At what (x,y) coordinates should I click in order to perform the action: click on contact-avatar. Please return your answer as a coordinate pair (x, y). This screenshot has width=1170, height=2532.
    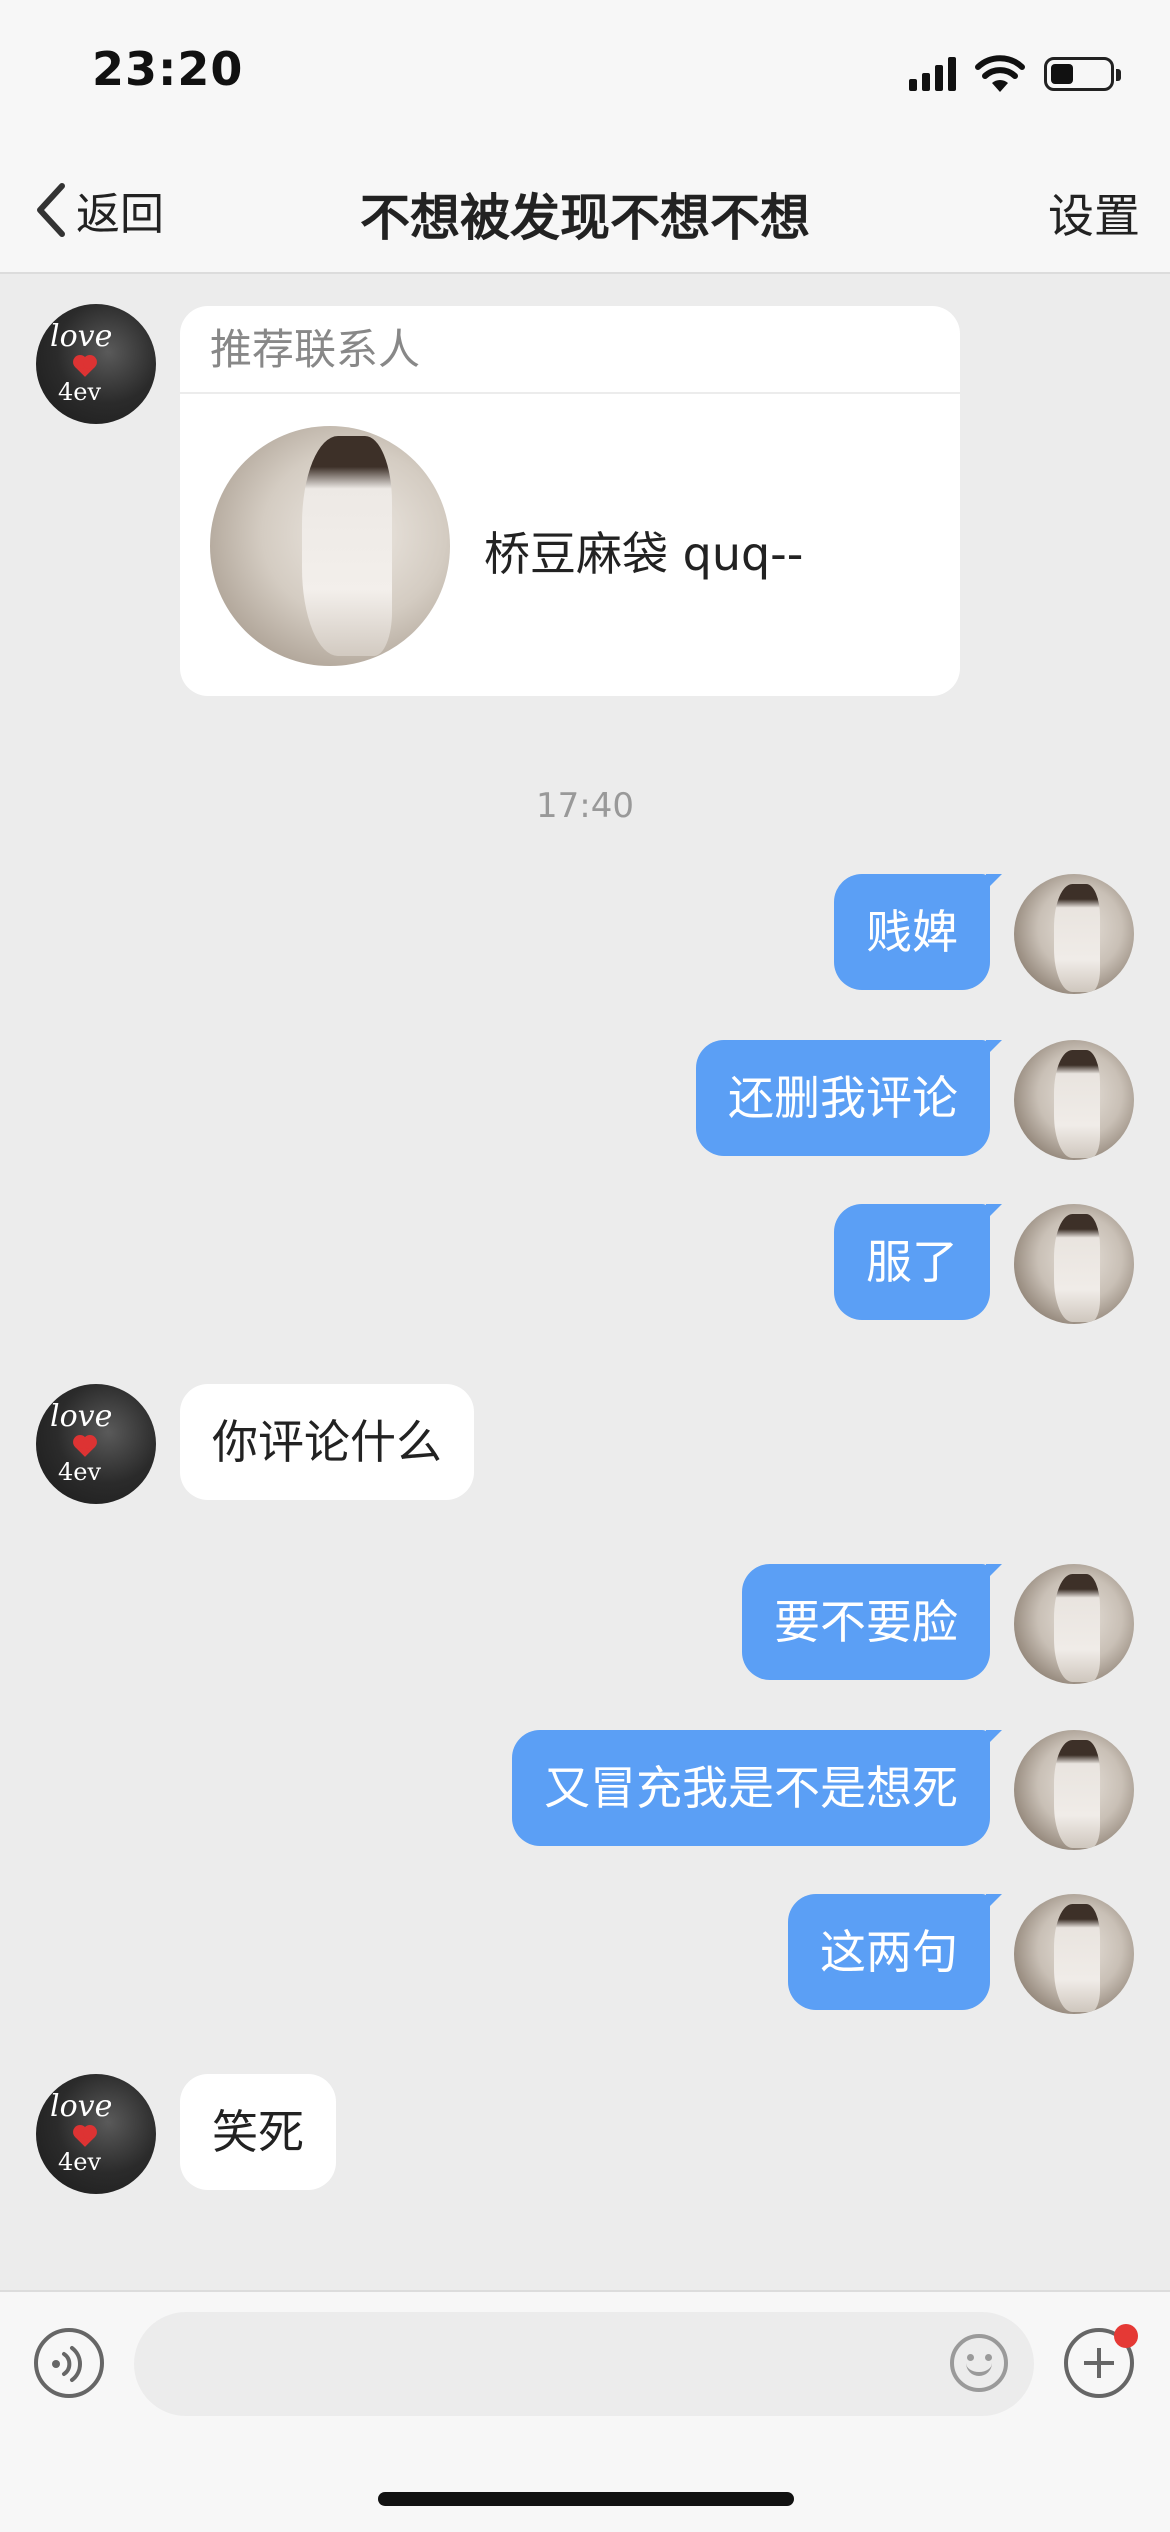
    Looking at the image, I should click on (330, 546).